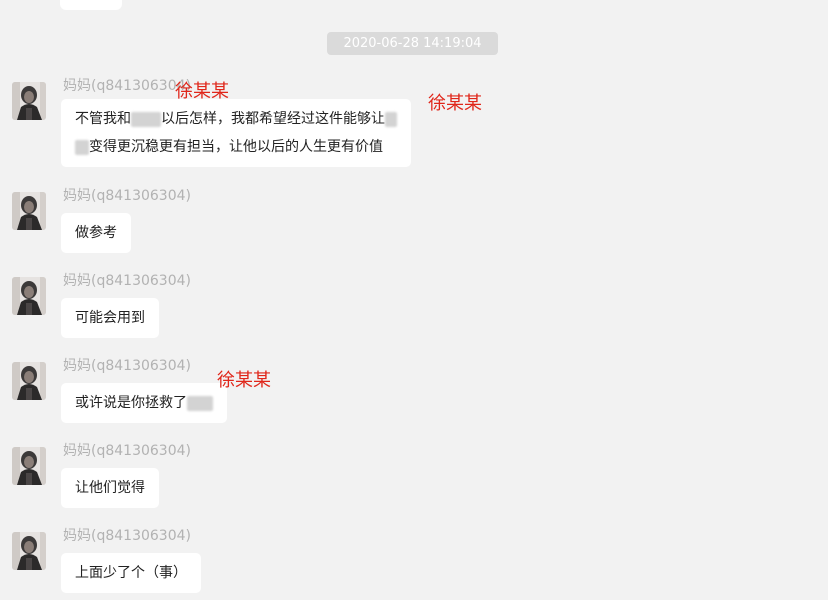 Image resolution: width=828 pixels, height=600 pixels. I want to click on message-text: 以后怎样，我都希望经过这件能够让, so click(273, 119).